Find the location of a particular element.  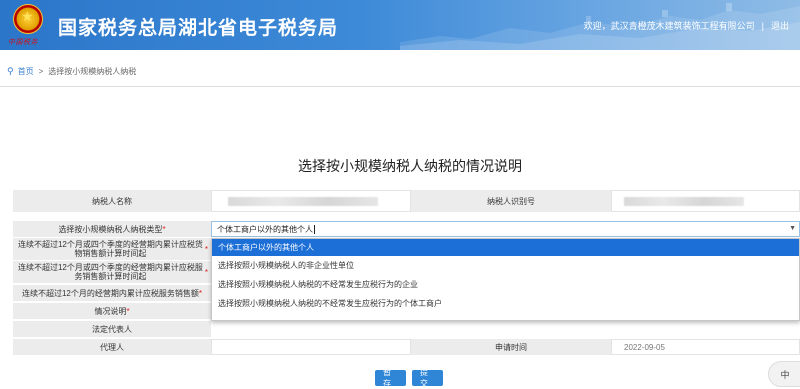

explain-label-text: 情况说明 is located at coordinates (110, 311).